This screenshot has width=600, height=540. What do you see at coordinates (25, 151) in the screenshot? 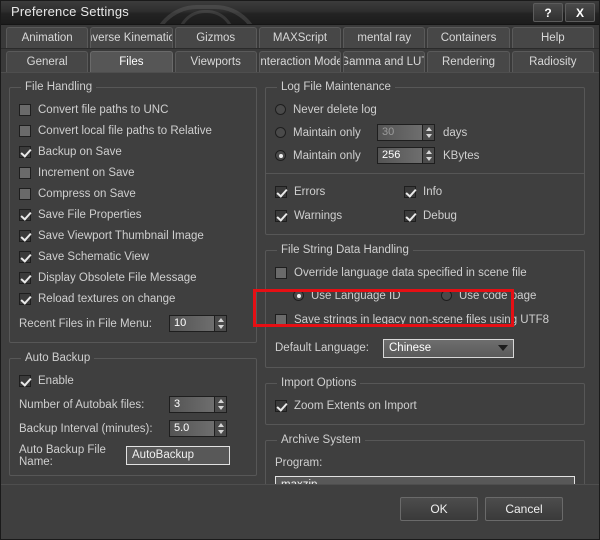
I see `checkbox-backup-on-save` at bounding box center [25, 151].